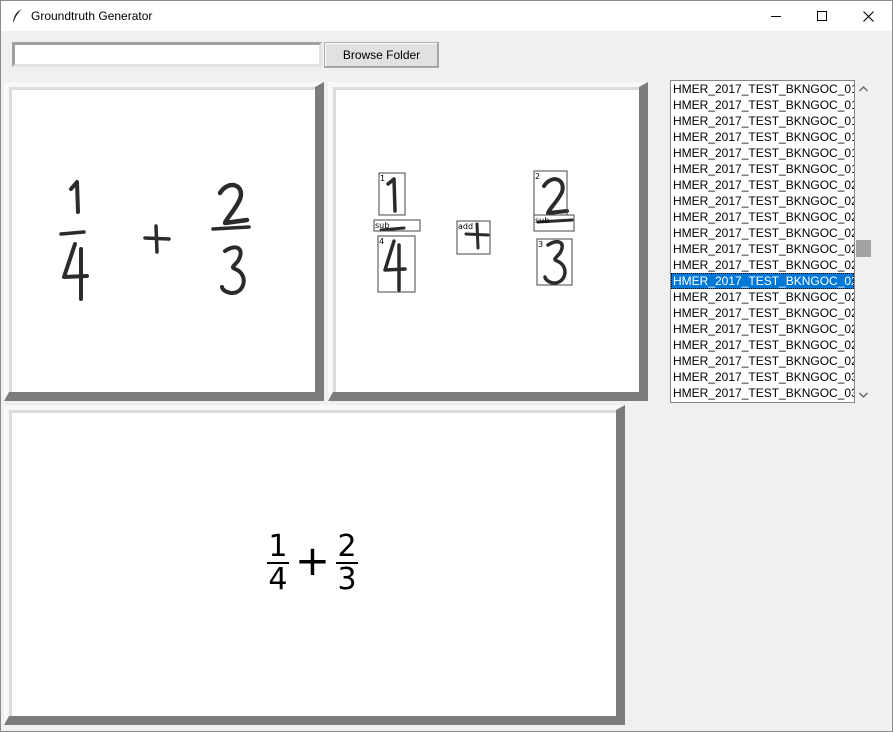 This screenshot has height=732, width=893. What do you see at coordinates (762, 169) in the screenshot?
I see `list-item: HMER_2017_TEST_BKNGOC_01_6B` at bounding box center [762, 169].